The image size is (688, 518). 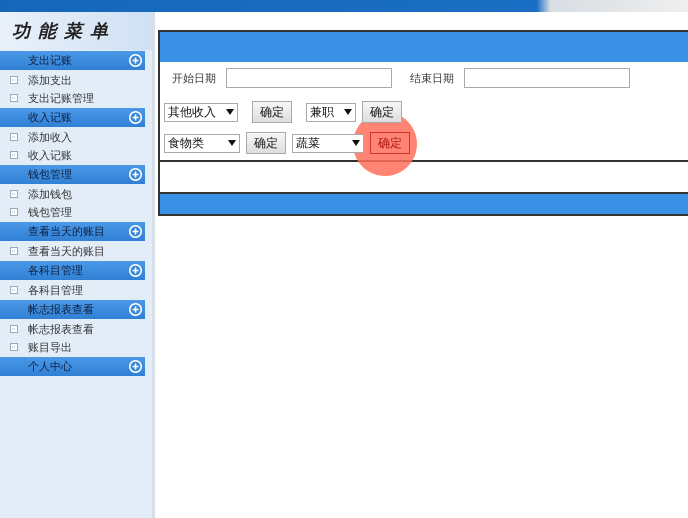 What do you see at coordinates (72, 117) in the screenshot?
I see `menu-section-header: 收入记账` at bounding box center [72, 117].